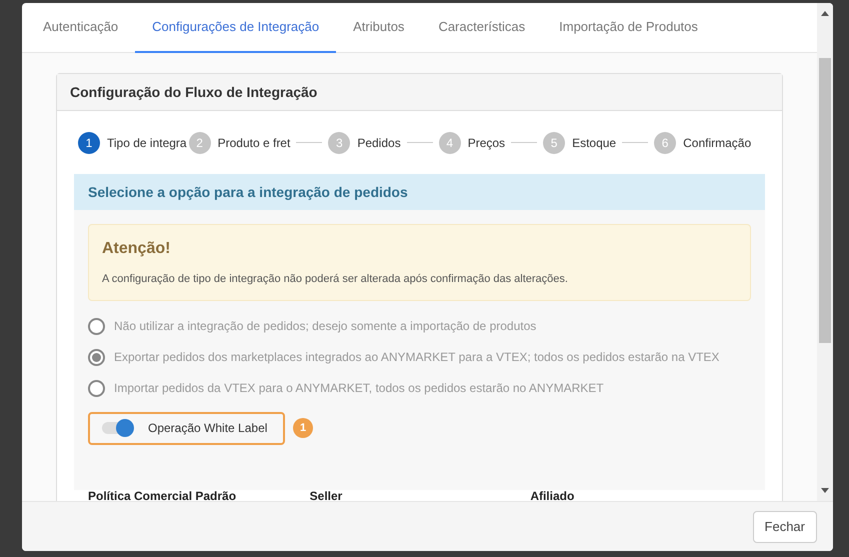 The image size is (849, 557). What do you see at coordinates (199, 143) in the screenshot?
I see `step-number: 2` at bounding box center [199, 143].